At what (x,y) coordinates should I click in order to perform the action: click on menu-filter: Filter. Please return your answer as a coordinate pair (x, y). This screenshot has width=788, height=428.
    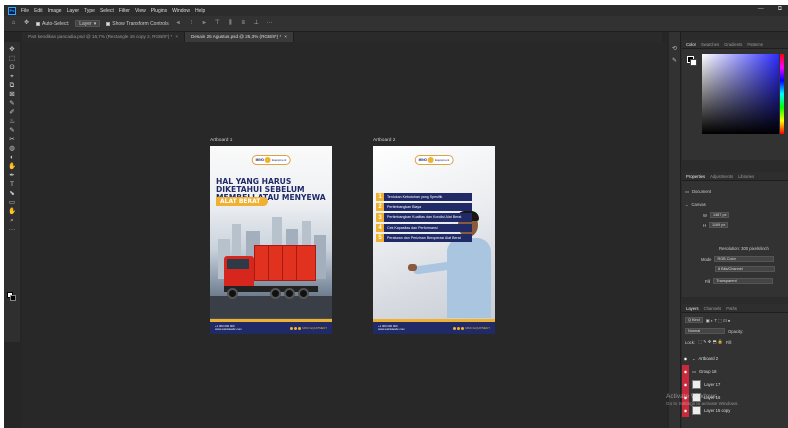
    Looking at the image, I should click on (124, 11).